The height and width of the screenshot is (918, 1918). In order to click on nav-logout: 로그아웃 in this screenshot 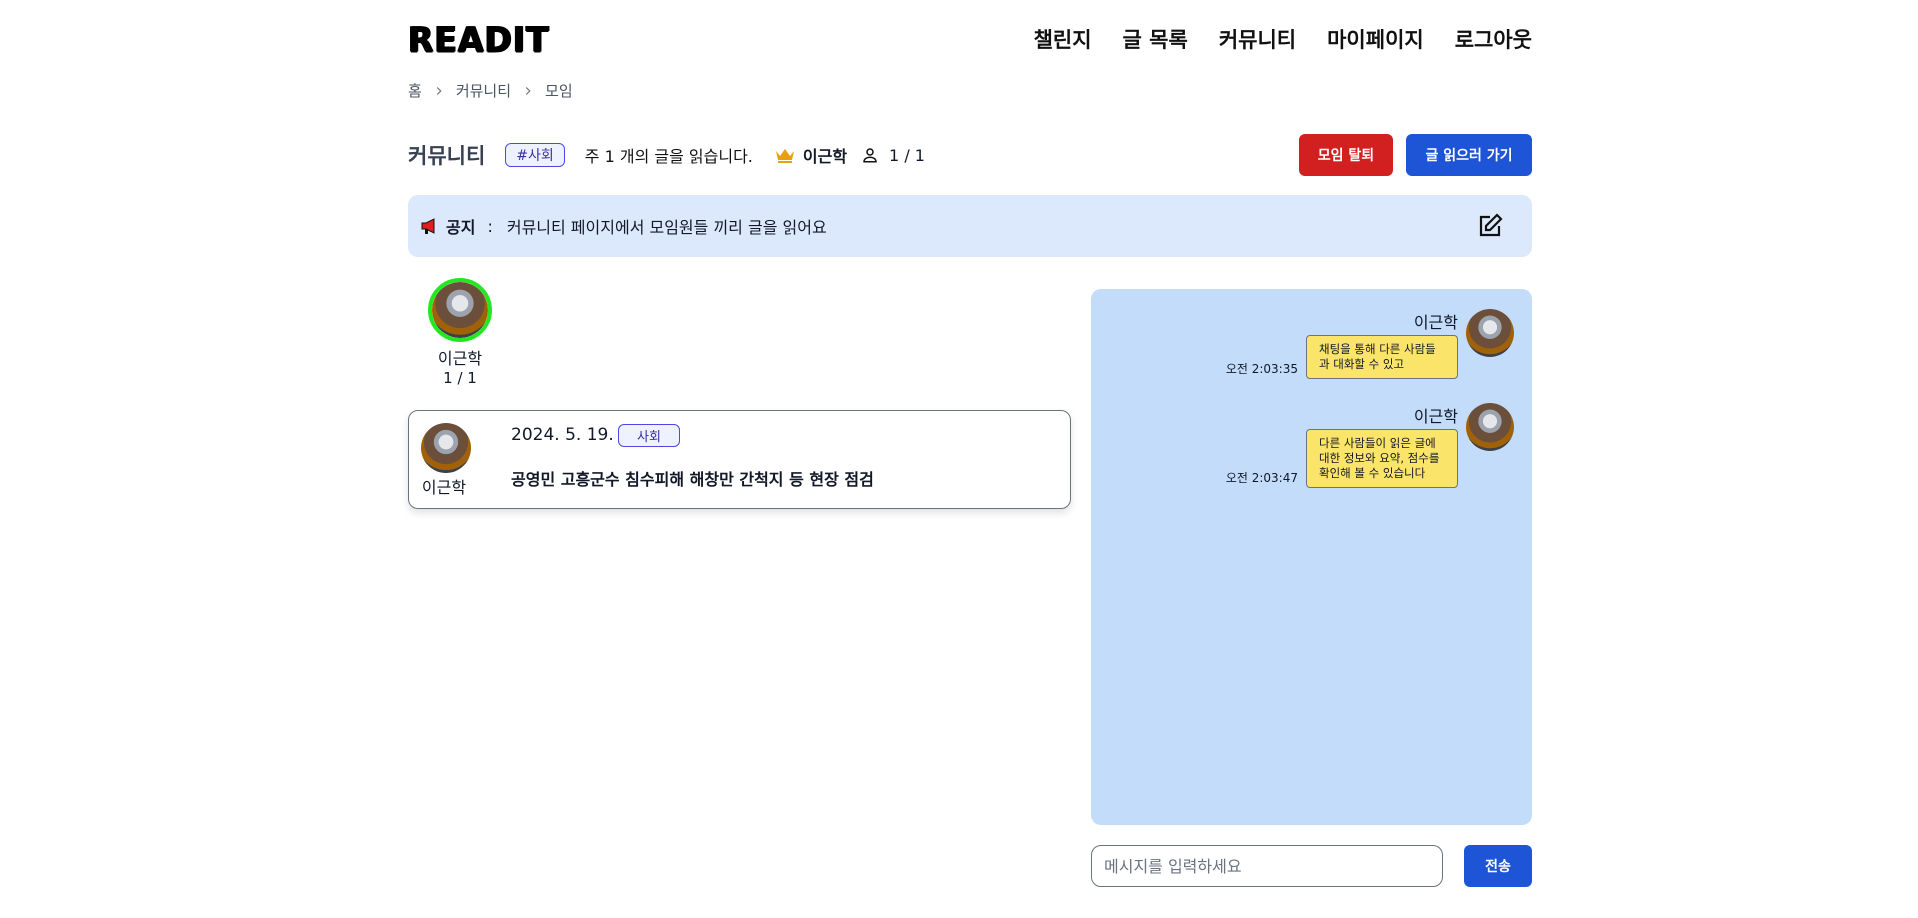, I will do `click(1493, 39)`.